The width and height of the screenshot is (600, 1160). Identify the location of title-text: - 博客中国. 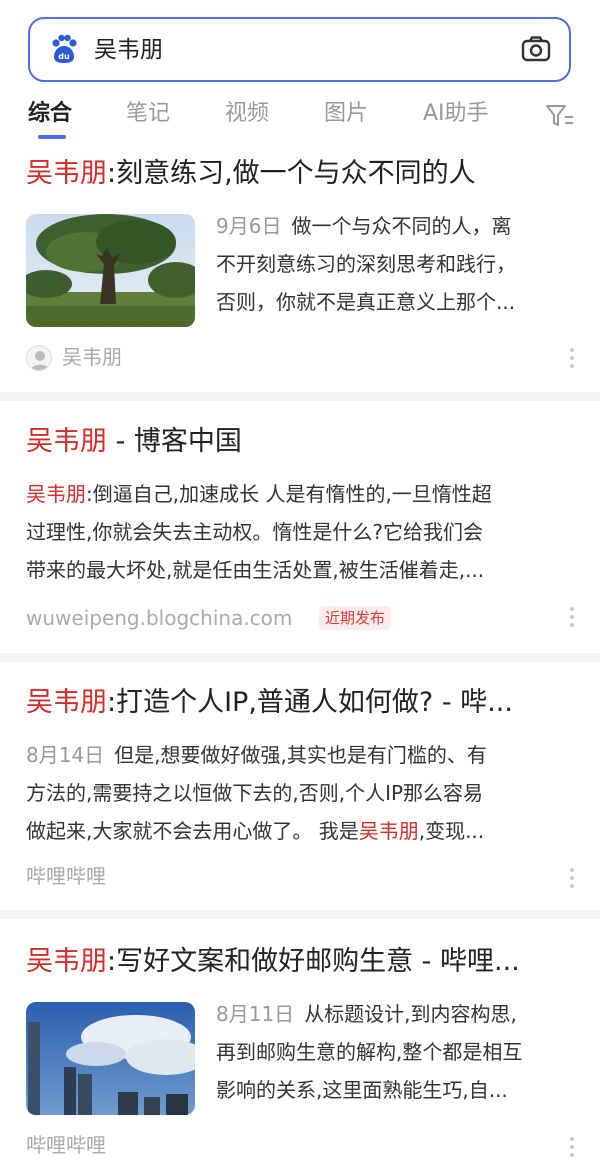
(174, 441).